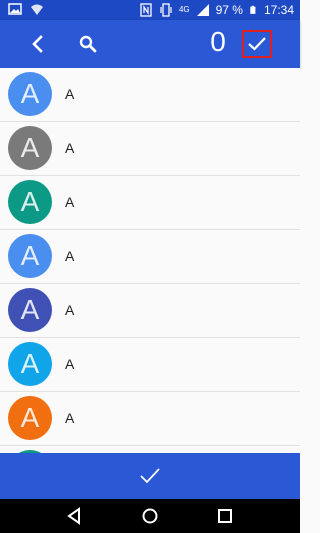 The image size is (320, 533). I want to click on back-arrow-icon, so click(37, 44).